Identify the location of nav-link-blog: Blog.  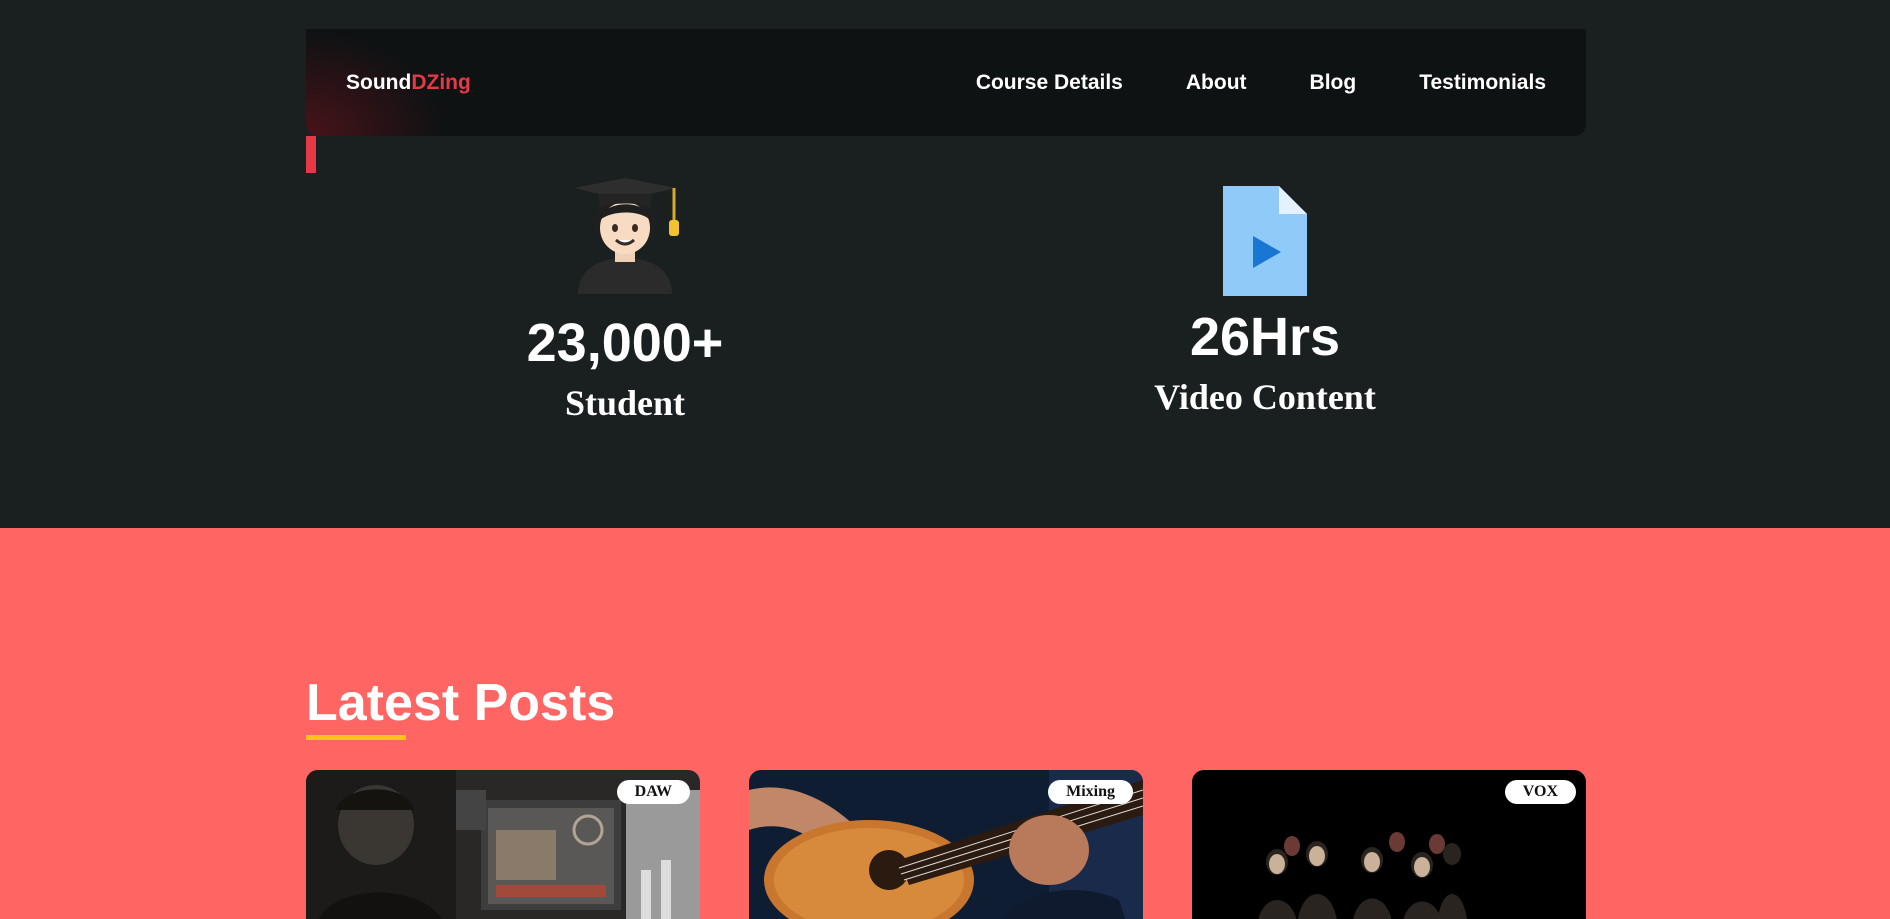
(1333, 83).